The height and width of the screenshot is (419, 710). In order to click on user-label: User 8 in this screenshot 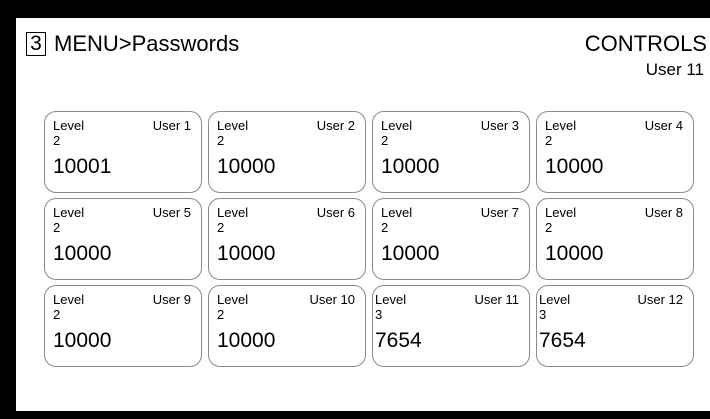, I will do `click(663, 212)`.